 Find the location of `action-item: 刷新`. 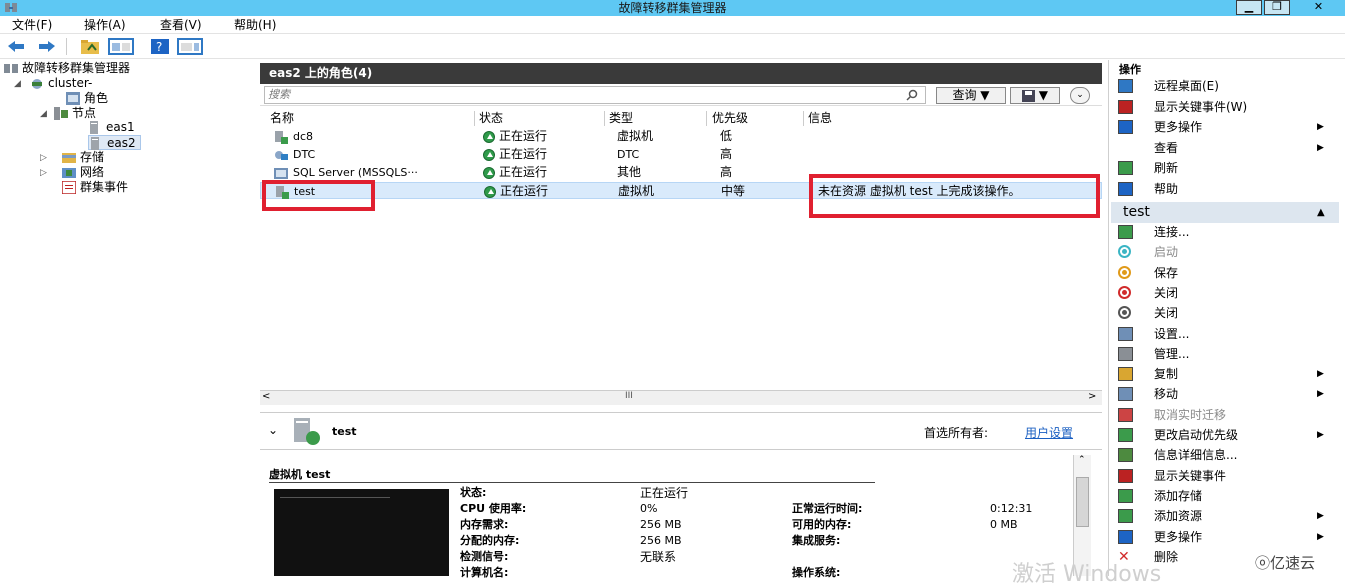

action-item: 刷新 is located at coordinates (1227, 168).